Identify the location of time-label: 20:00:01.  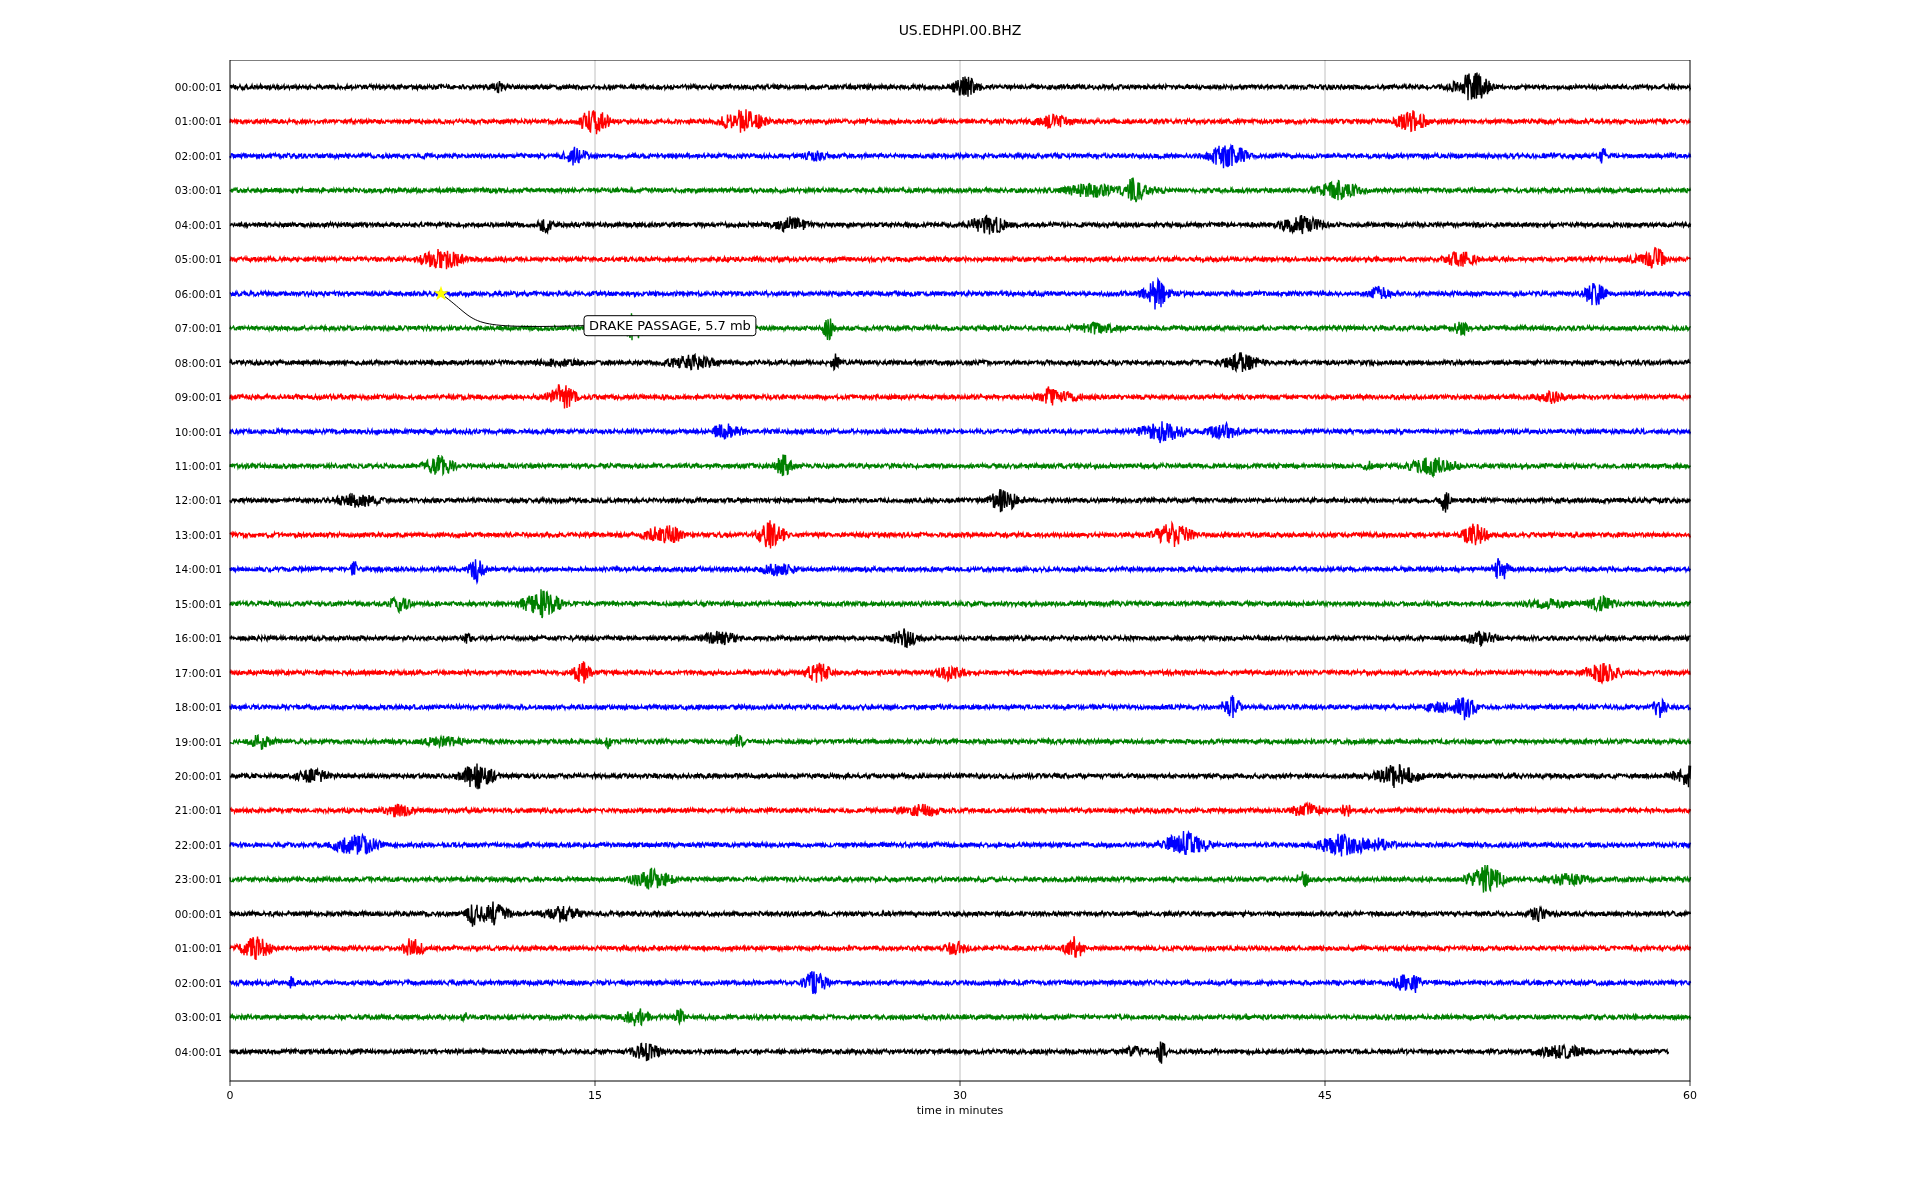
(198, 776).